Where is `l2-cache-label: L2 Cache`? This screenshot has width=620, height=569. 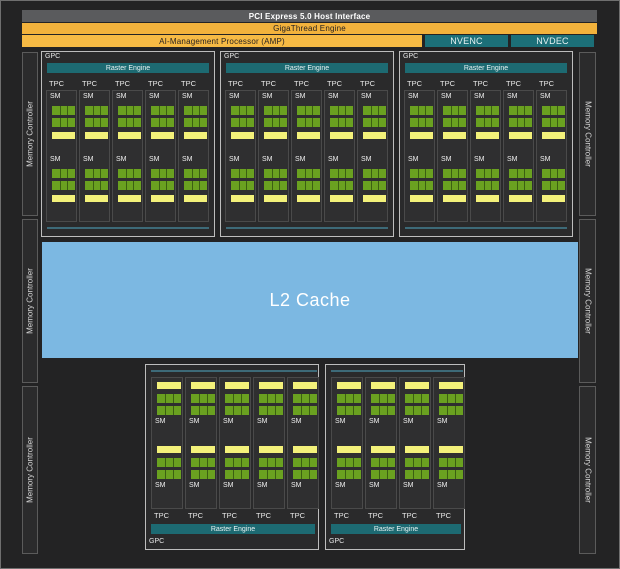 l2-cache-label: L2 Cache is located at coordinates (310, 299).